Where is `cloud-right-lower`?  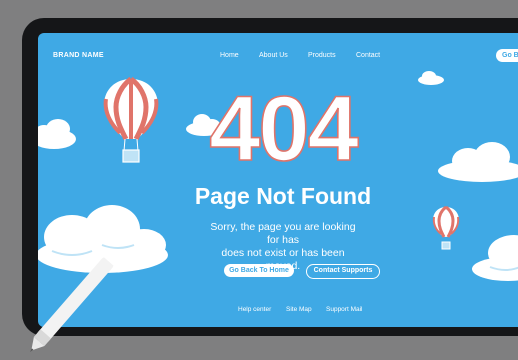 cloud-right-lower is located at coordinates (495, 258).